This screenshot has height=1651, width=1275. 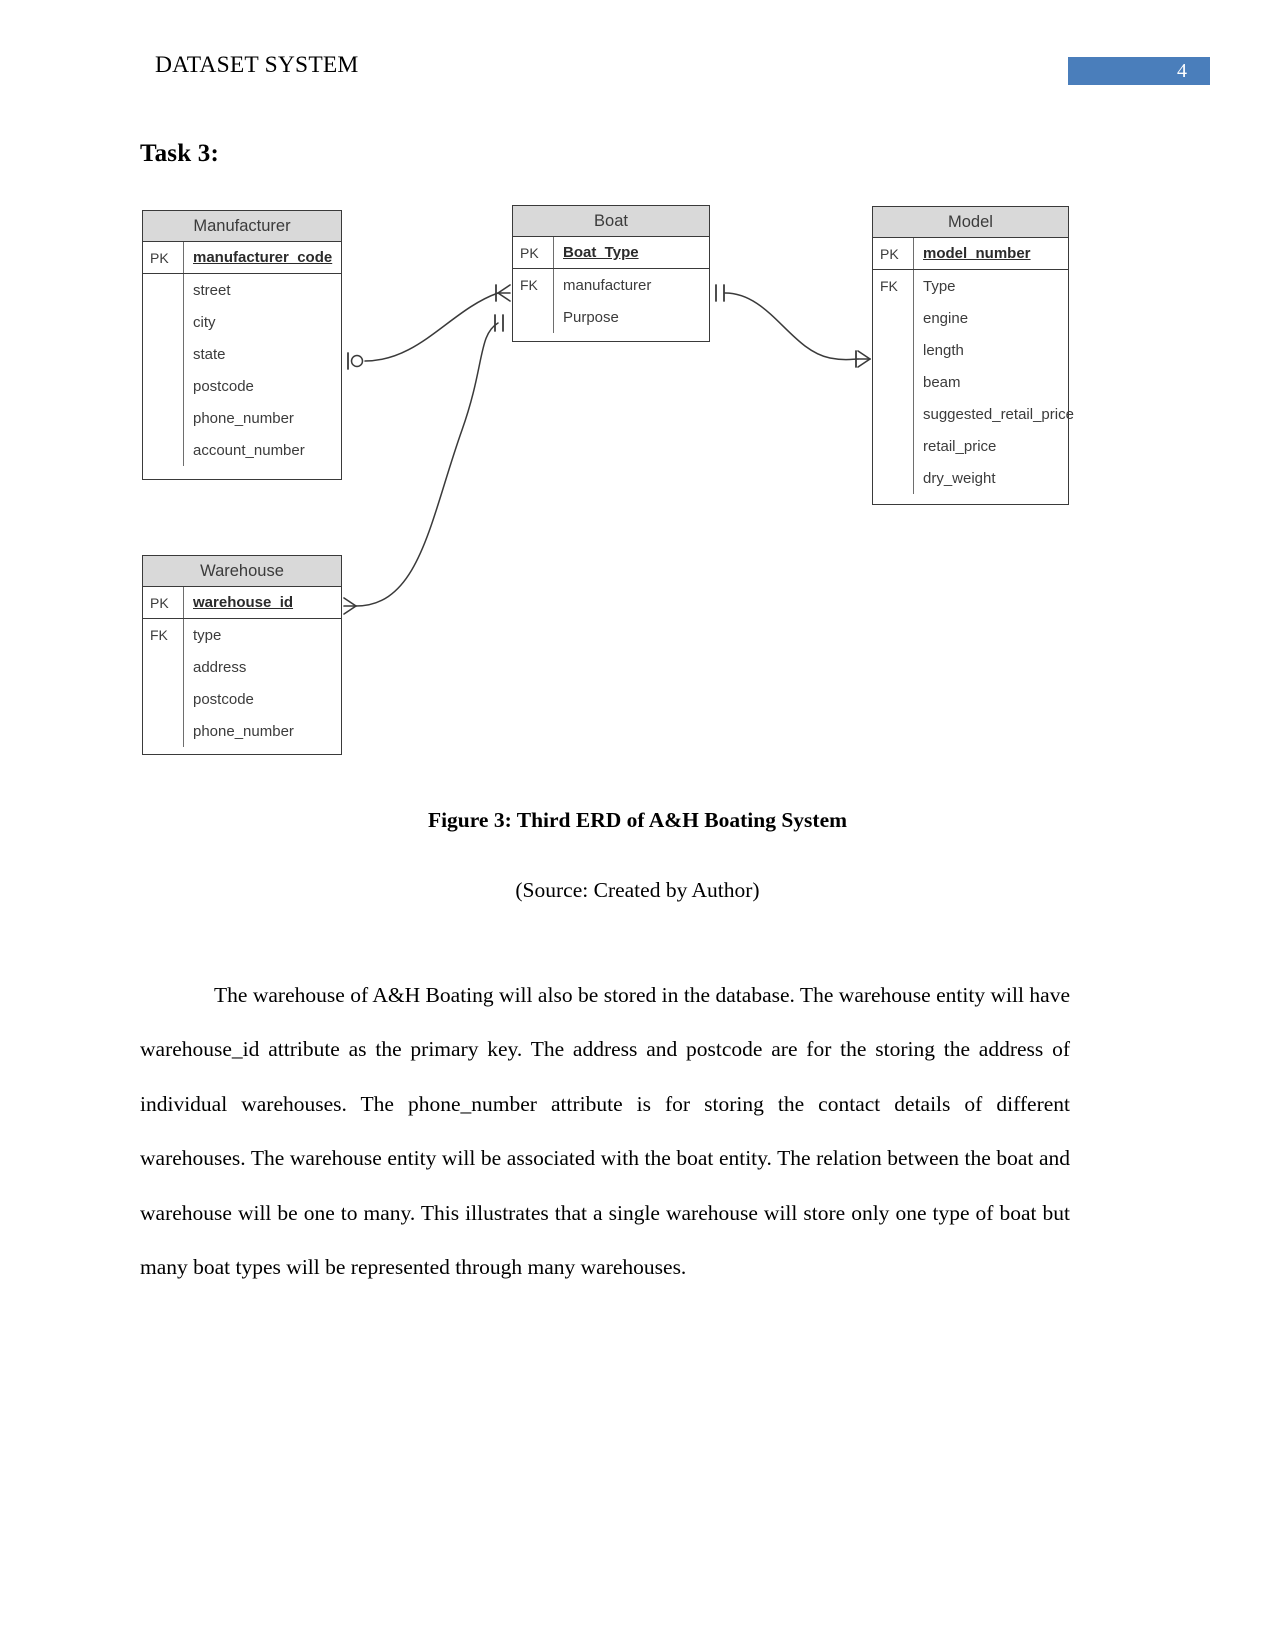 What do you see at coordinates (631, 317) in the screenshot?
I see `attribute-name: Purpose` at bounding box center [631, 317].